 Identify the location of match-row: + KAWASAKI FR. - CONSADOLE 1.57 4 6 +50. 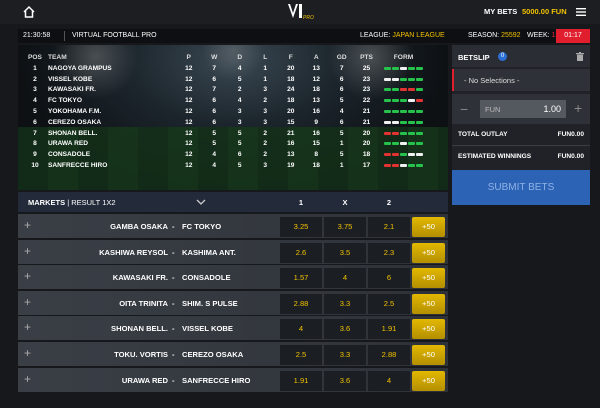
(233, 277).